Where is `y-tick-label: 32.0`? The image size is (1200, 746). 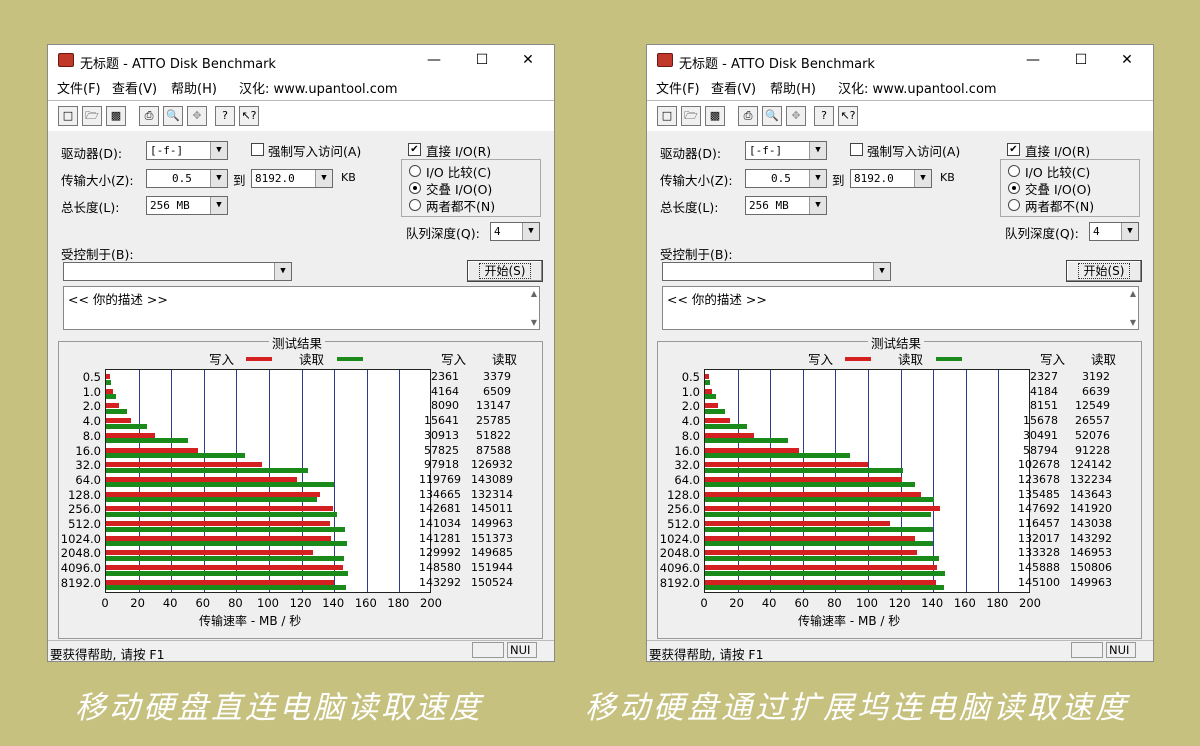 y-tick-label: 32.0 is located at coordinates (88, 465).